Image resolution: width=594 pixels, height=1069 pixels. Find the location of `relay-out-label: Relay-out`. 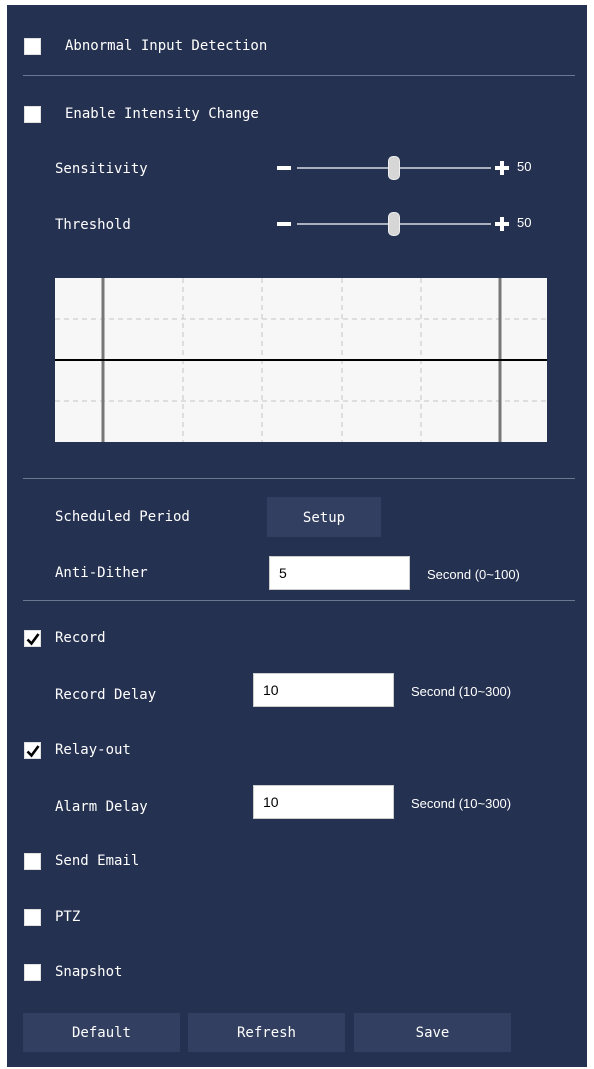

relay-out-label: Relay-out is located at coordinates (93, 750).